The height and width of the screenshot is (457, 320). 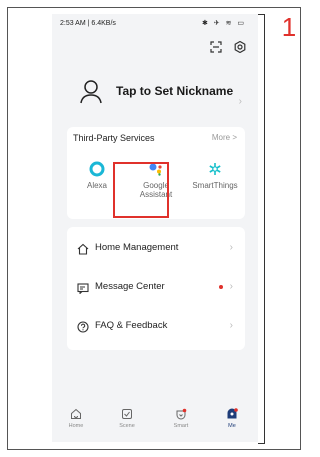 What do you see at coordinates (114, 138) in the screenshot?
I see `services-title: Third-Party Services` at bounding box center [114, 138].